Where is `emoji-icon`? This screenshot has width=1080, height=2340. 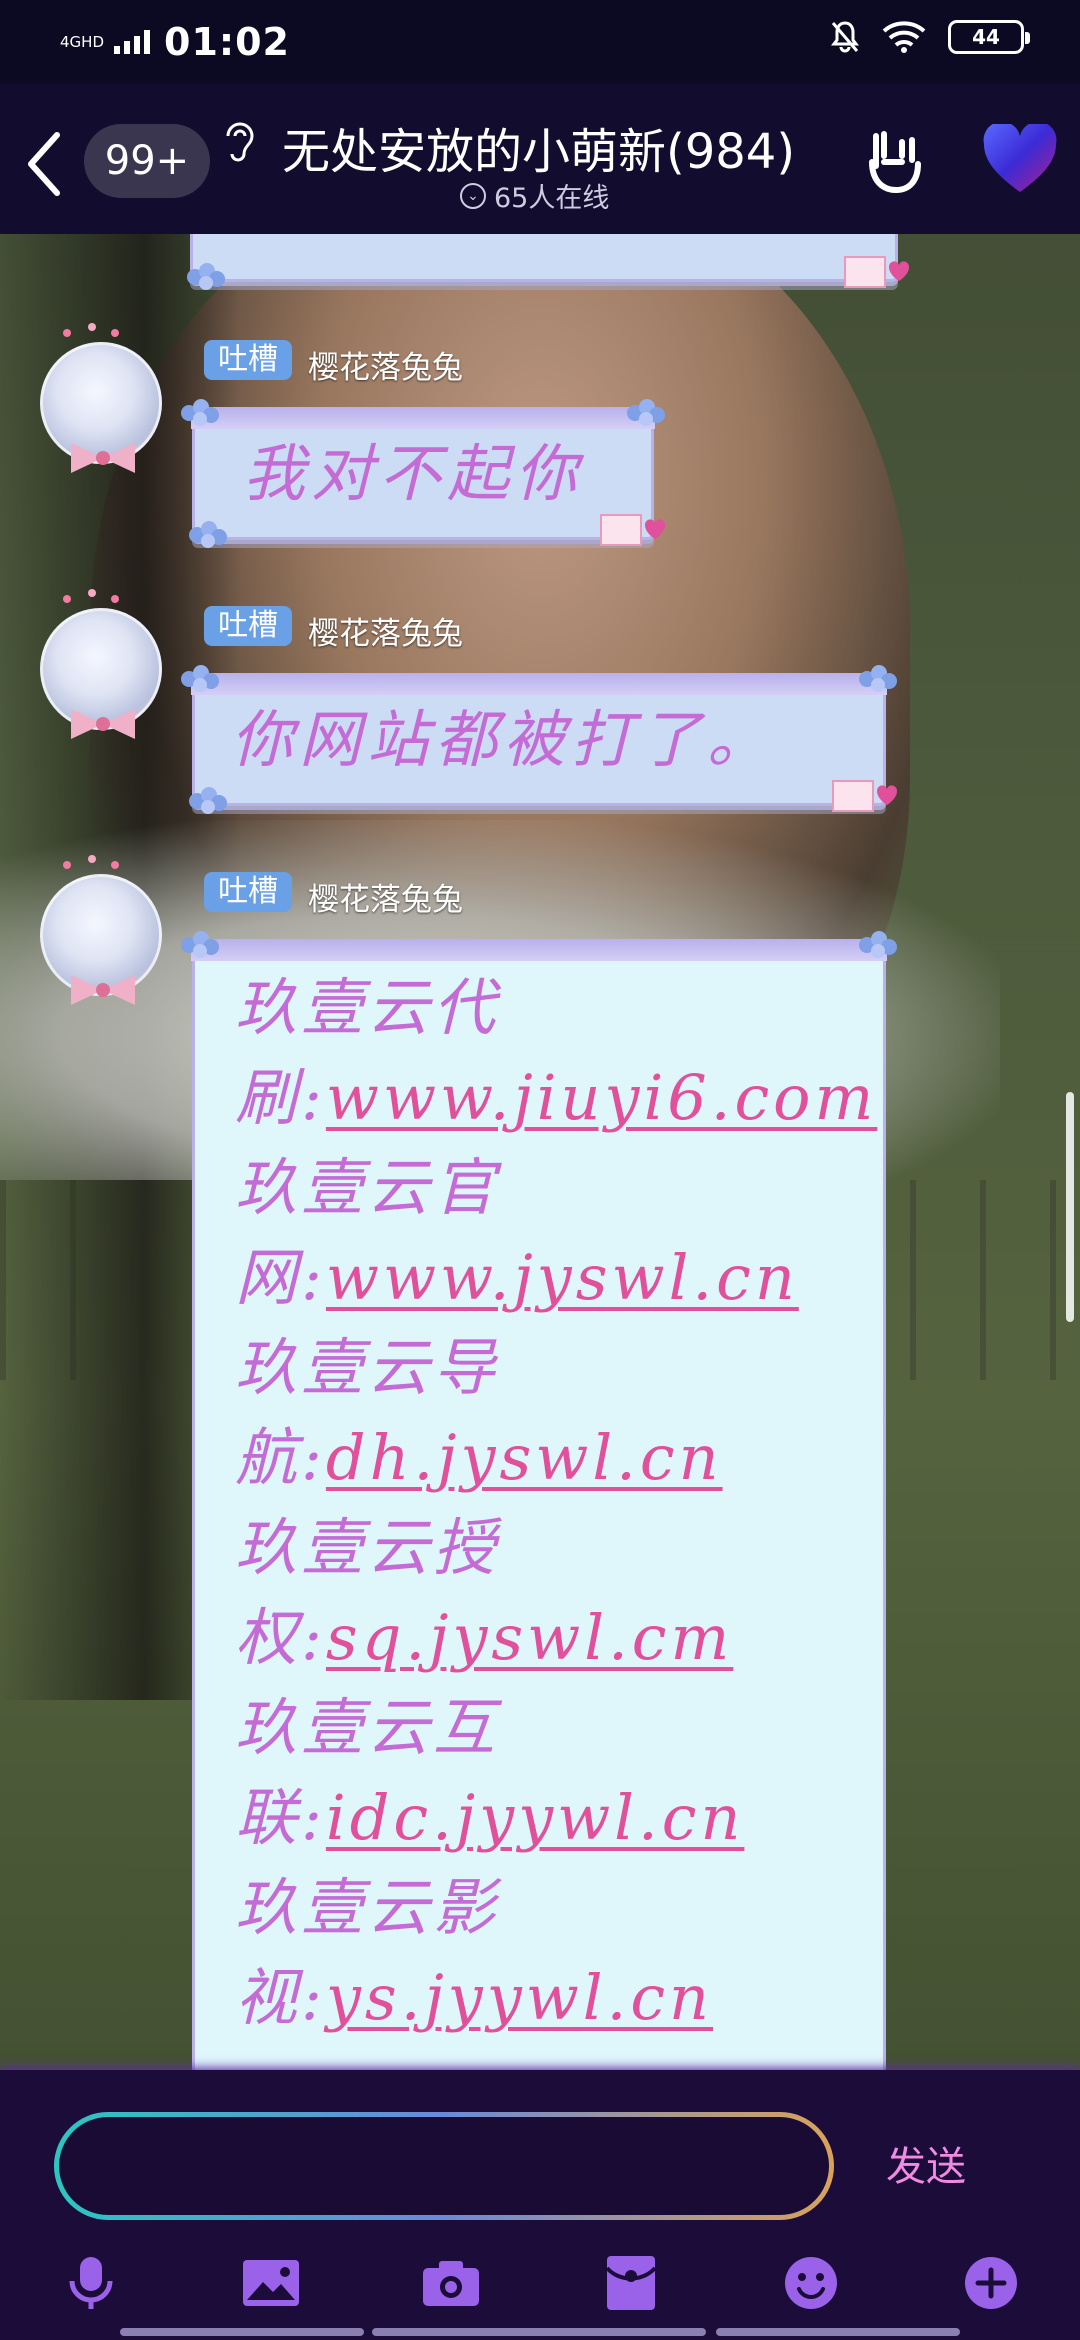 emoji-icon is located at coordinates (811, 2283).